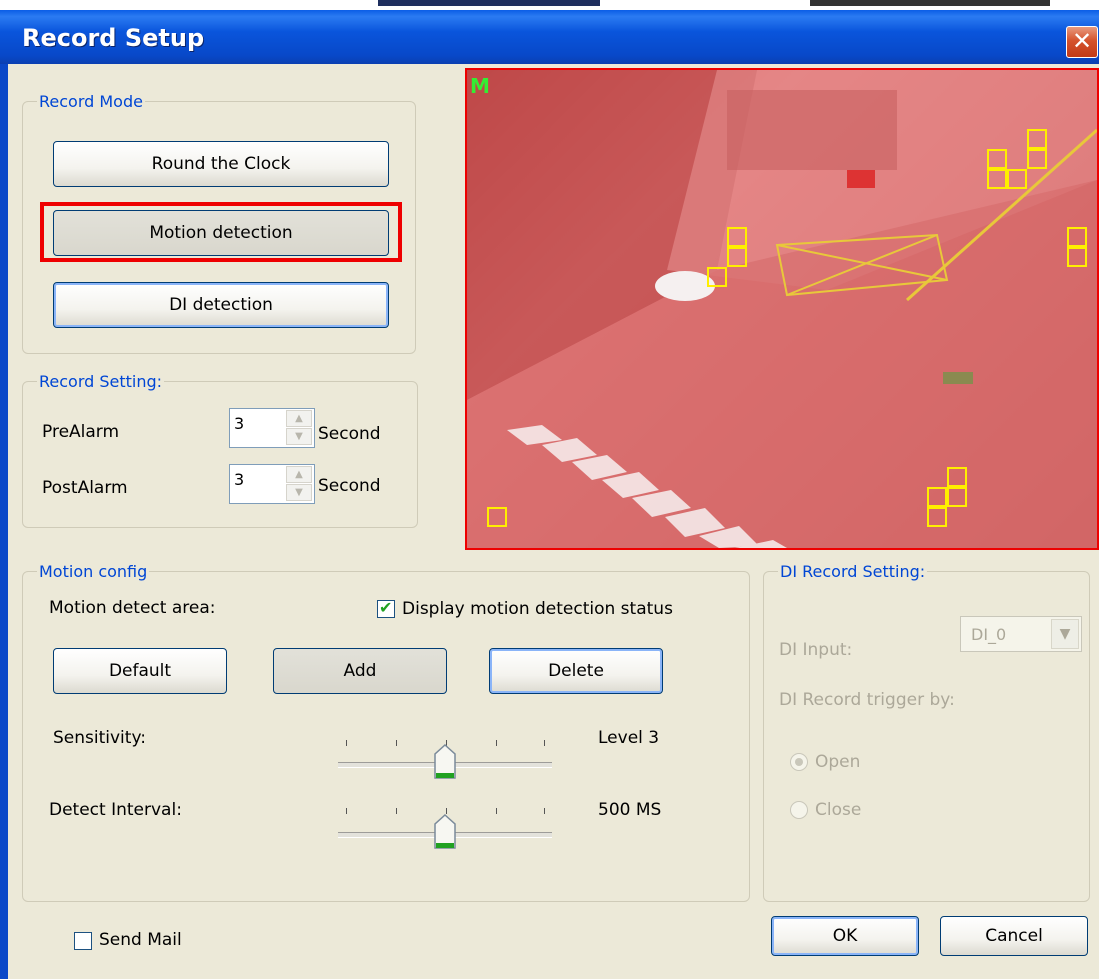 This screenshot has height=979, width=1099. Describe the element at coordinates (360, 671) in the screenshot. I see `add-button: Add` at that location.